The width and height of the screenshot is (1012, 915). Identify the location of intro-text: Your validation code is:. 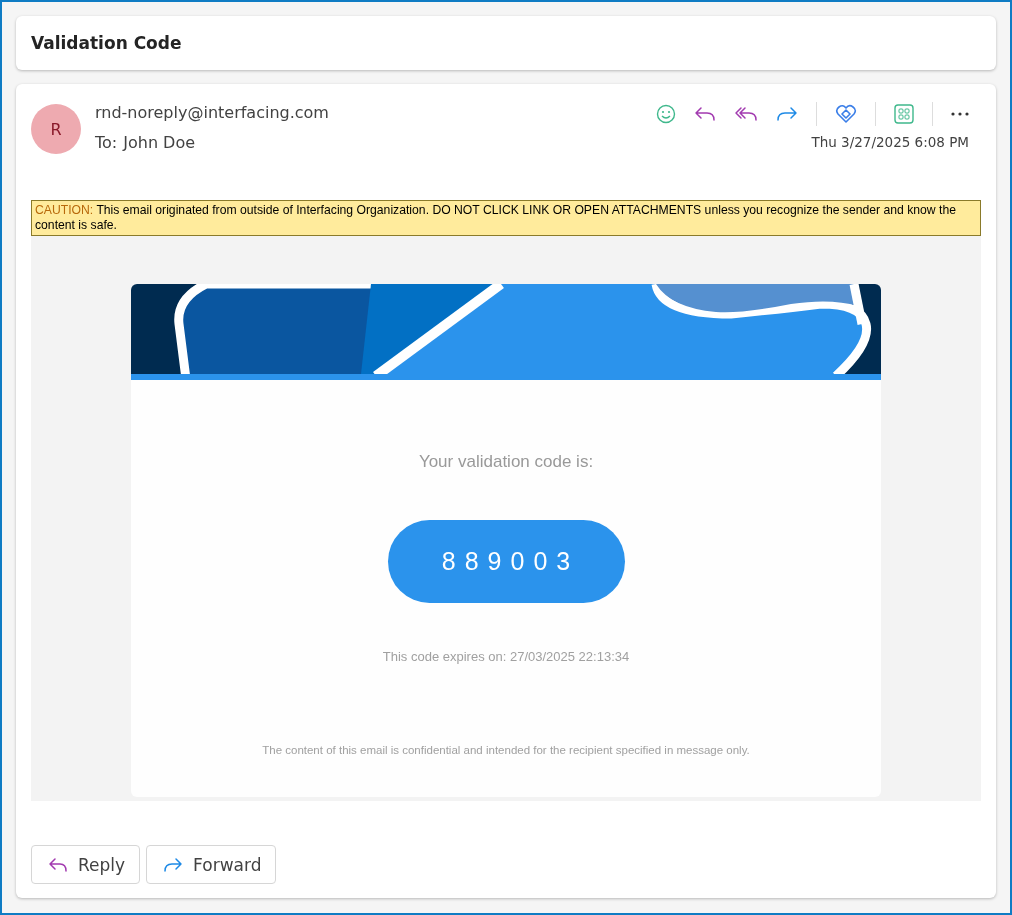
(506, 462).